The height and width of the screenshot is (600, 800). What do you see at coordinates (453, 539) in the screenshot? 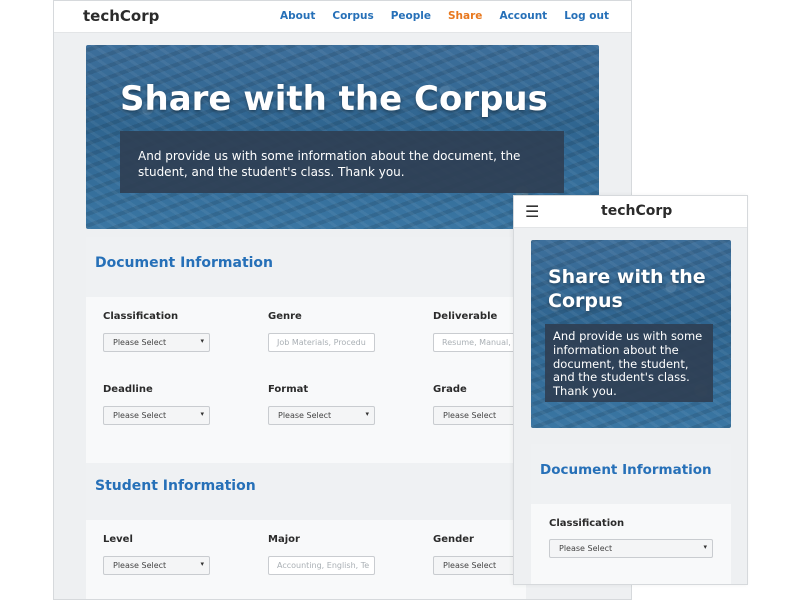
I see `gender-label: Gender` at bounding box center [453, 539].